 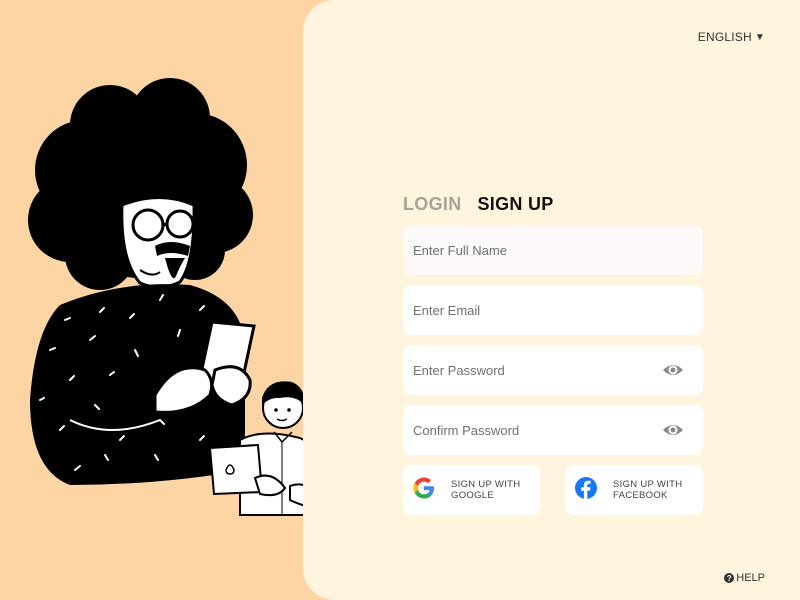 What do you see at coordinates (516, 204) in the screenshot?
I see `tab-sign-up: SIGN UP` at bounding box center [516, 204].